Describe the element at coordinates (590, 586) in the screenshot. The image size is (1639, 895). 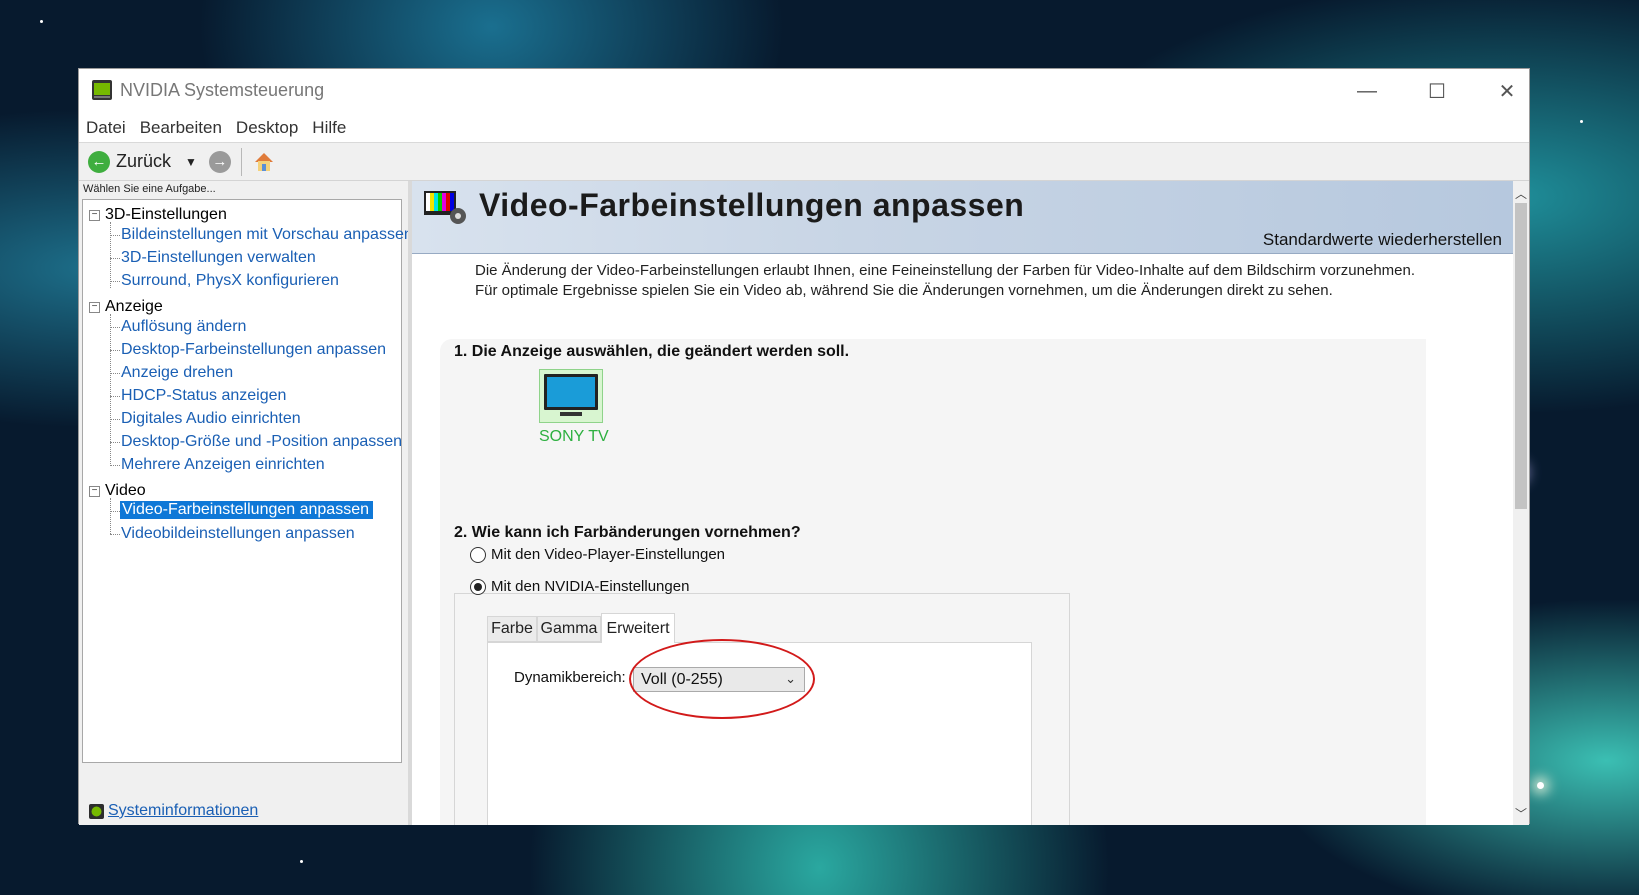
I see `radio-label: Mit den NVIDIA-Einstellungen` at that location.